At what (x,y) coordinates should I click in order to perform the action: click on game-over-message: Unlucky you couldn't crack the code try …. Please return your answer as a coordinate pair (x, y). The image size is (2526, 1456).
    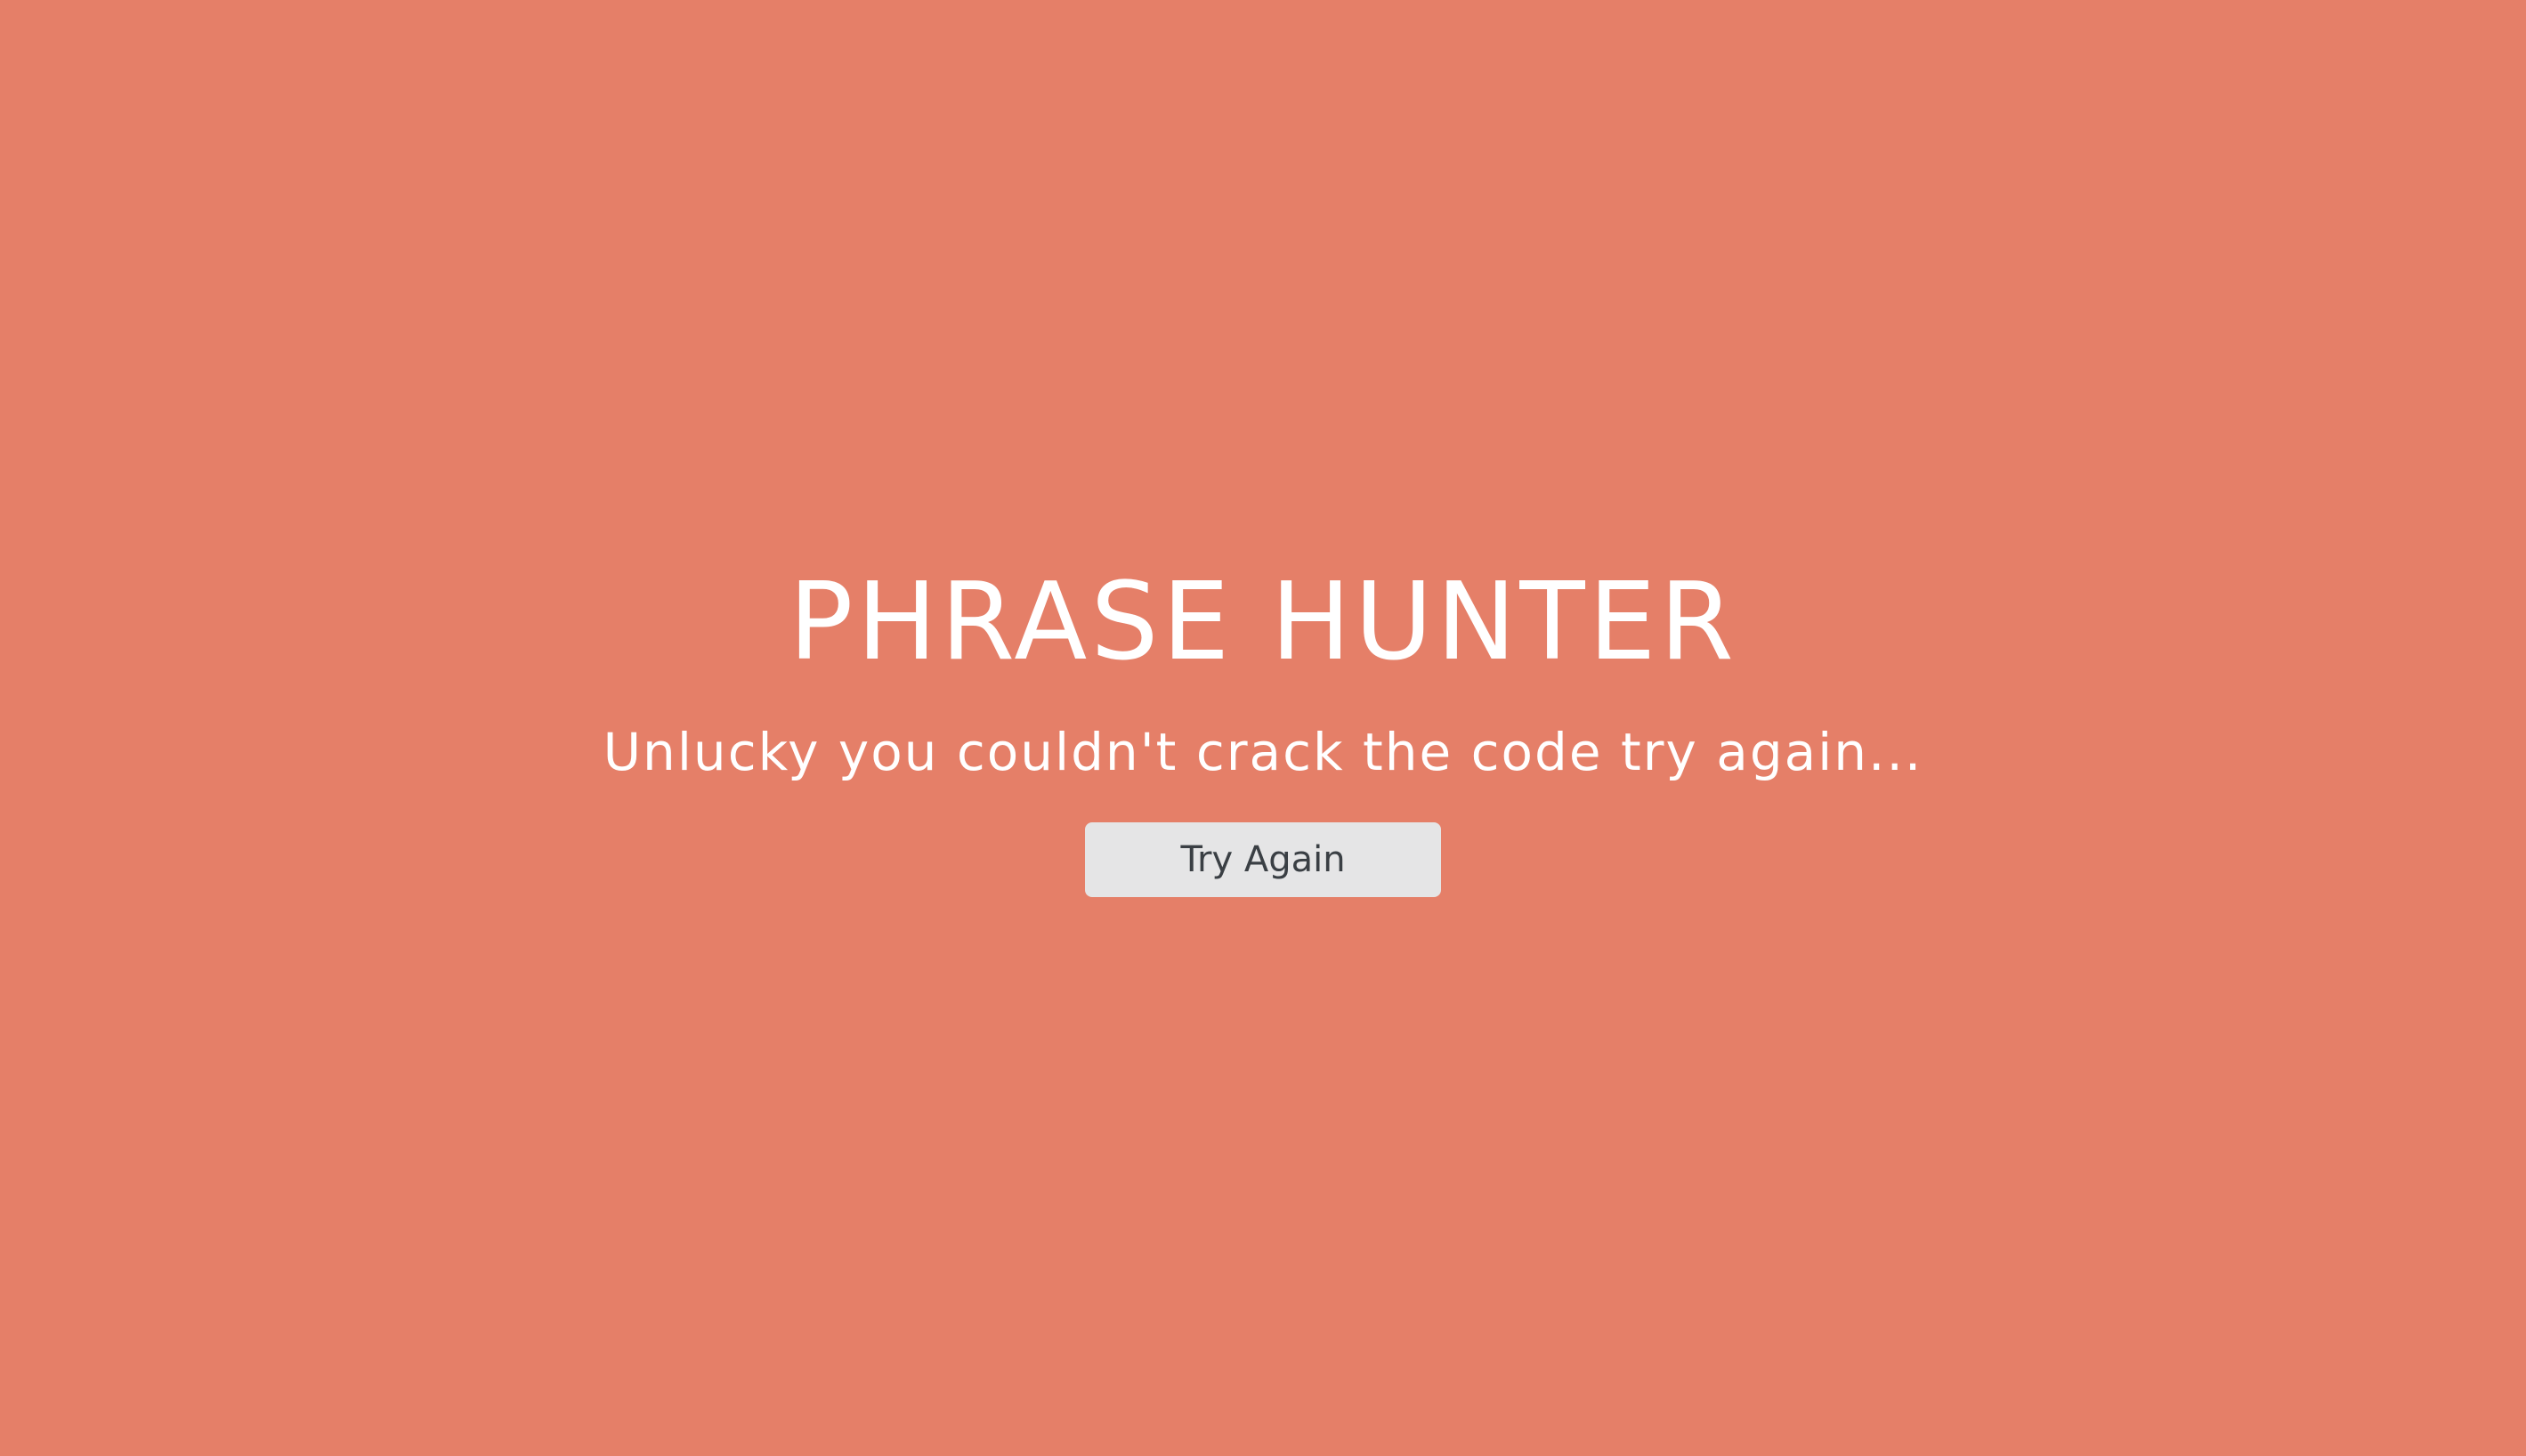
    Looking at the image, I should click on (1263, 752).